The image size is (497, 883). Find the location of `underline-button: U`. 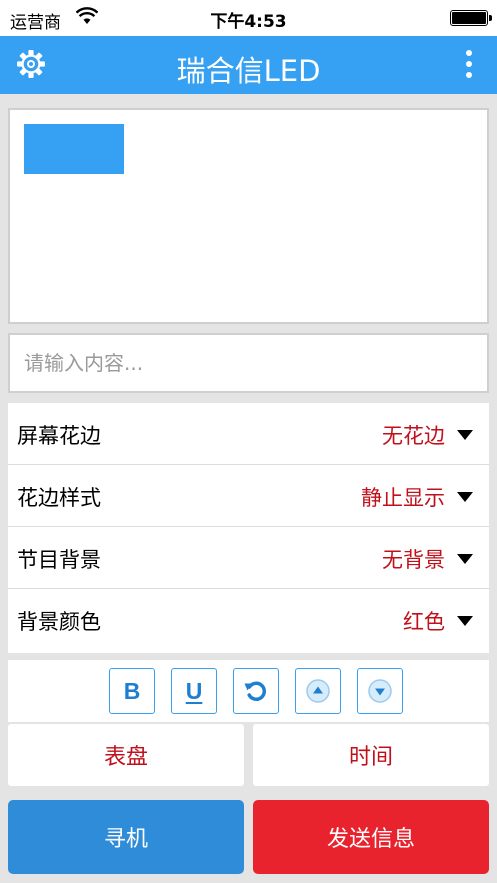

underline-button: U is located at coordinates (194, 691).